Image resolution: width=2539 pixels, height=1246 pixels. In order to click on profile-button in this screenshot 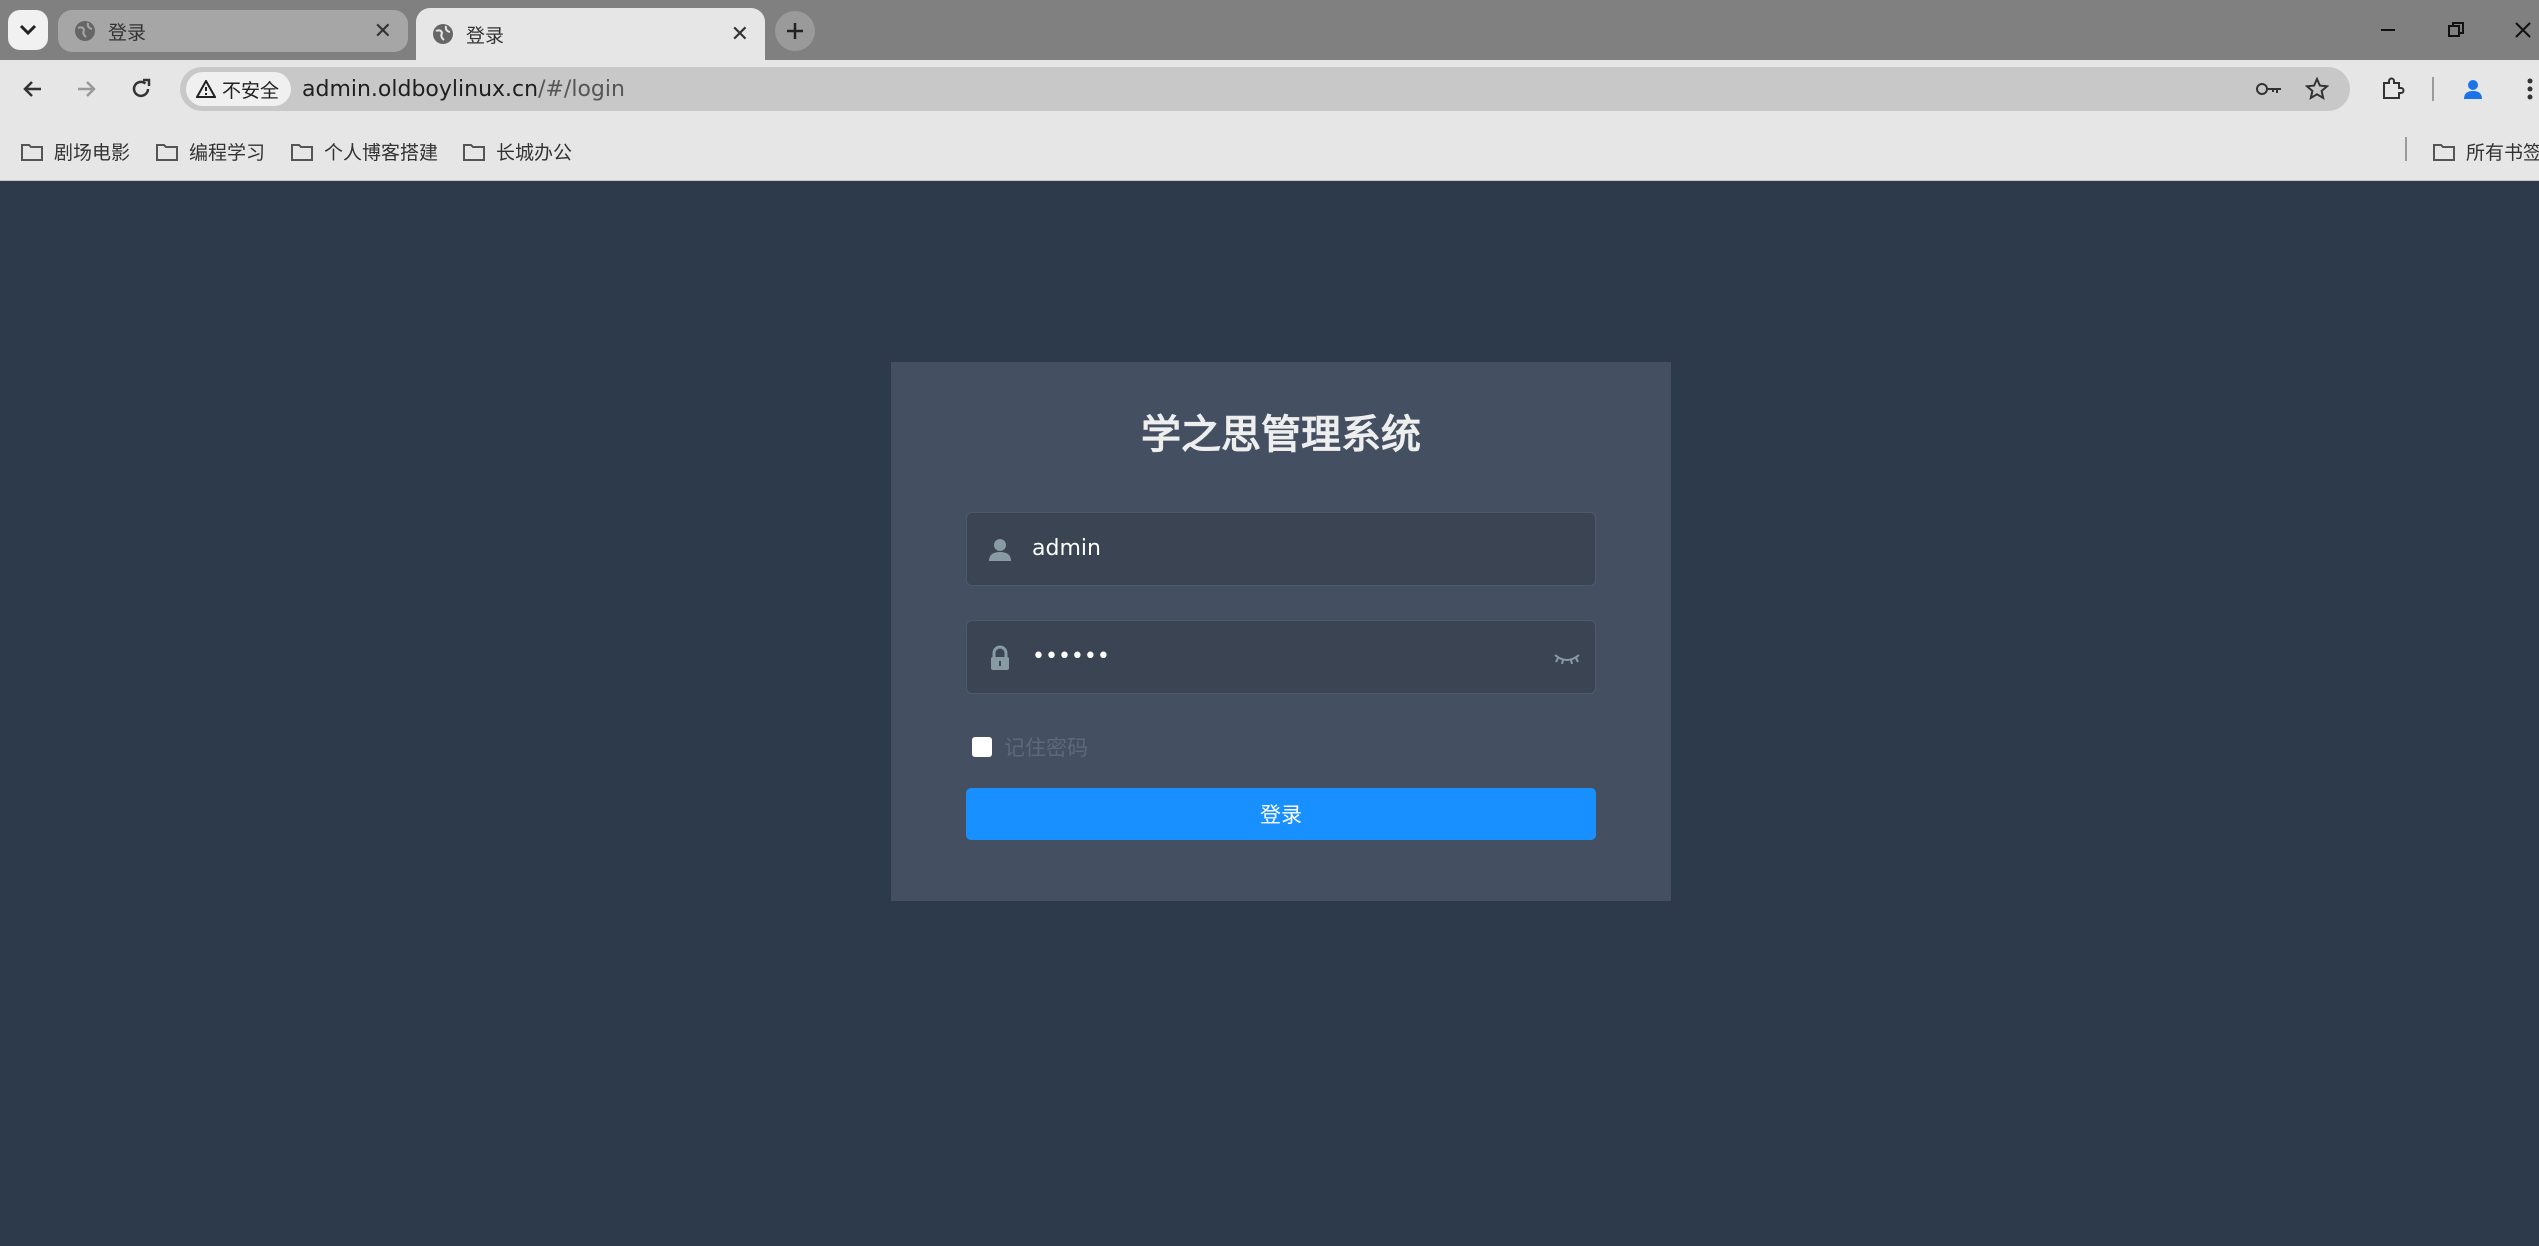, I will do `click(2473, 89)`.